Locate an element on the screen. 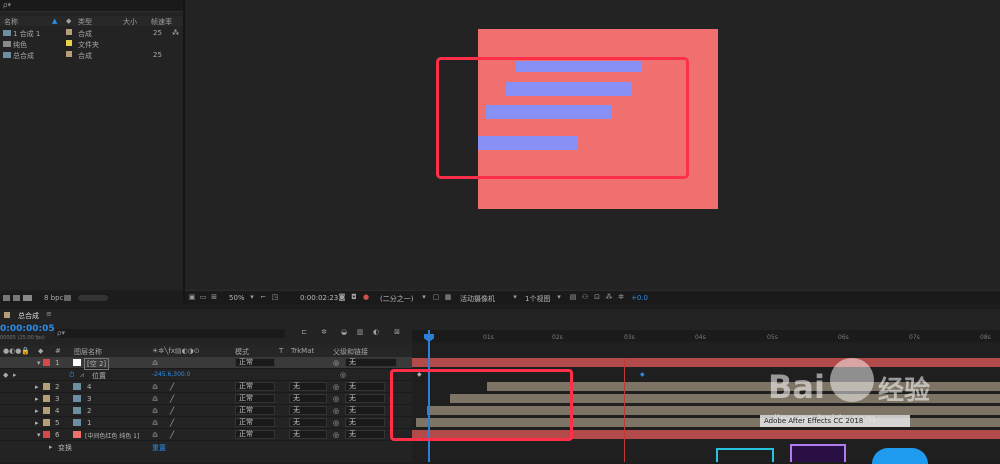 The image size is (1000, 464). property-row: ◆ ▸ ⏱ ⩘ 位置 -245.6,300.0 ◎ is located at coordinates (206, 375).